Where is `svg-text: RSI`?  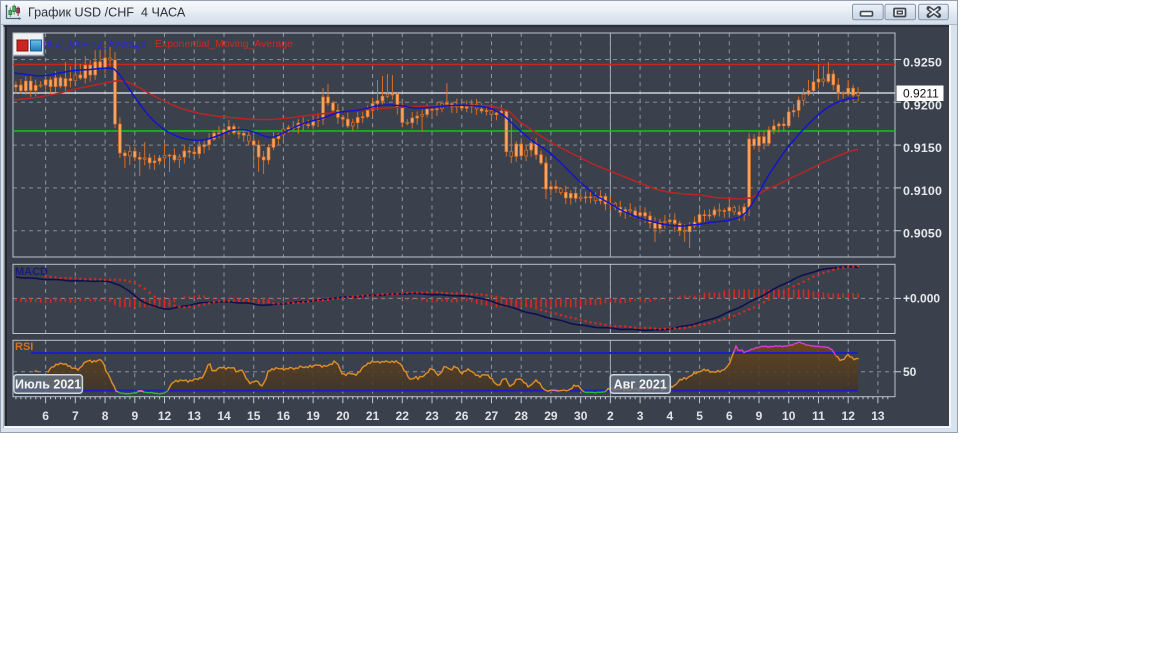
svg-text: RSI is located at coordinates (24, 347).